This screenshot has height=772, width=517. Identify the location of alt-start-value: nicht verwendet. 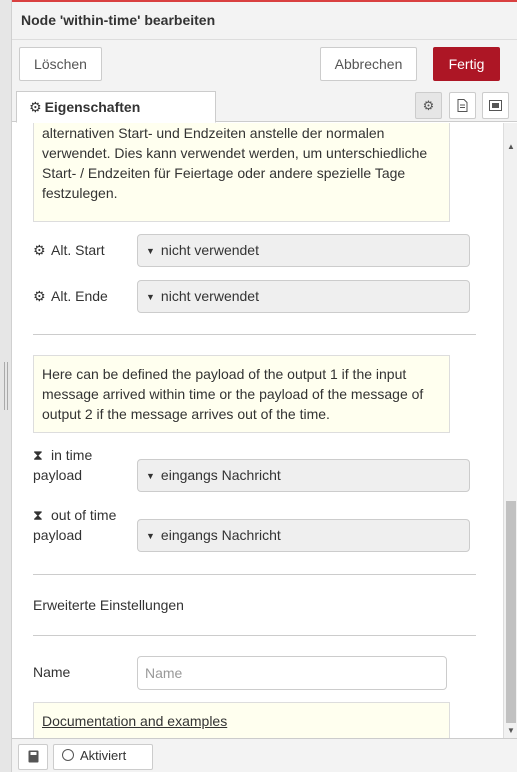
(209, 250).